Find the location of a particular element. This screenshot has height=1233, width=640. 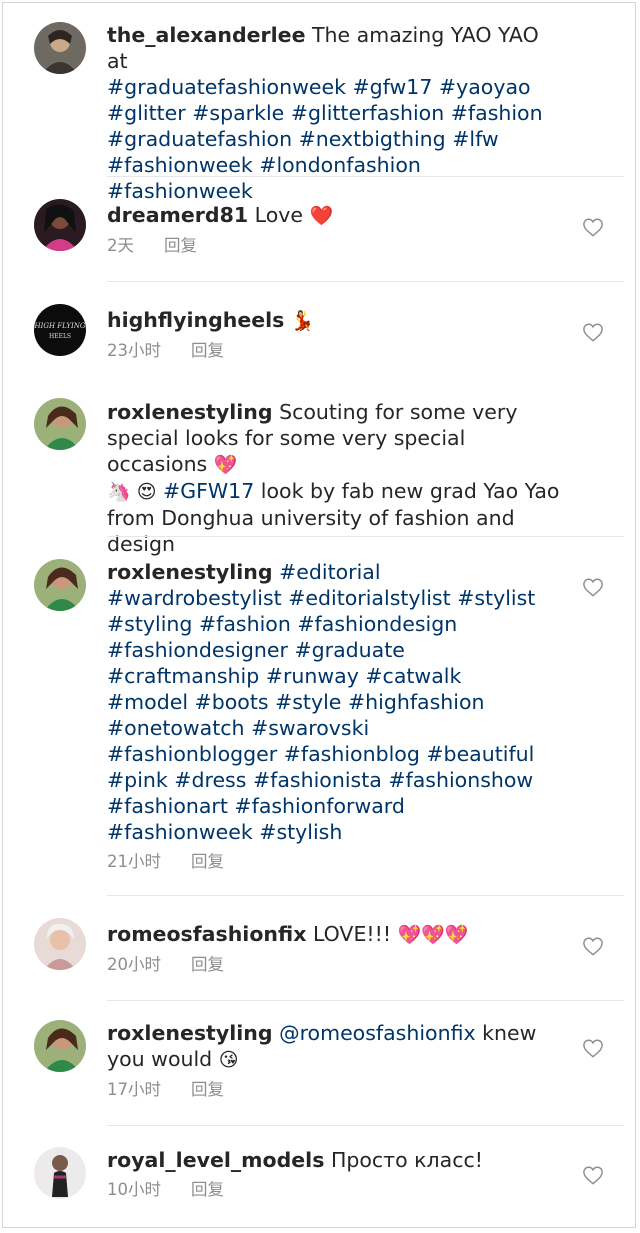

hashtag: #dress is located at coordinates (210, 780).